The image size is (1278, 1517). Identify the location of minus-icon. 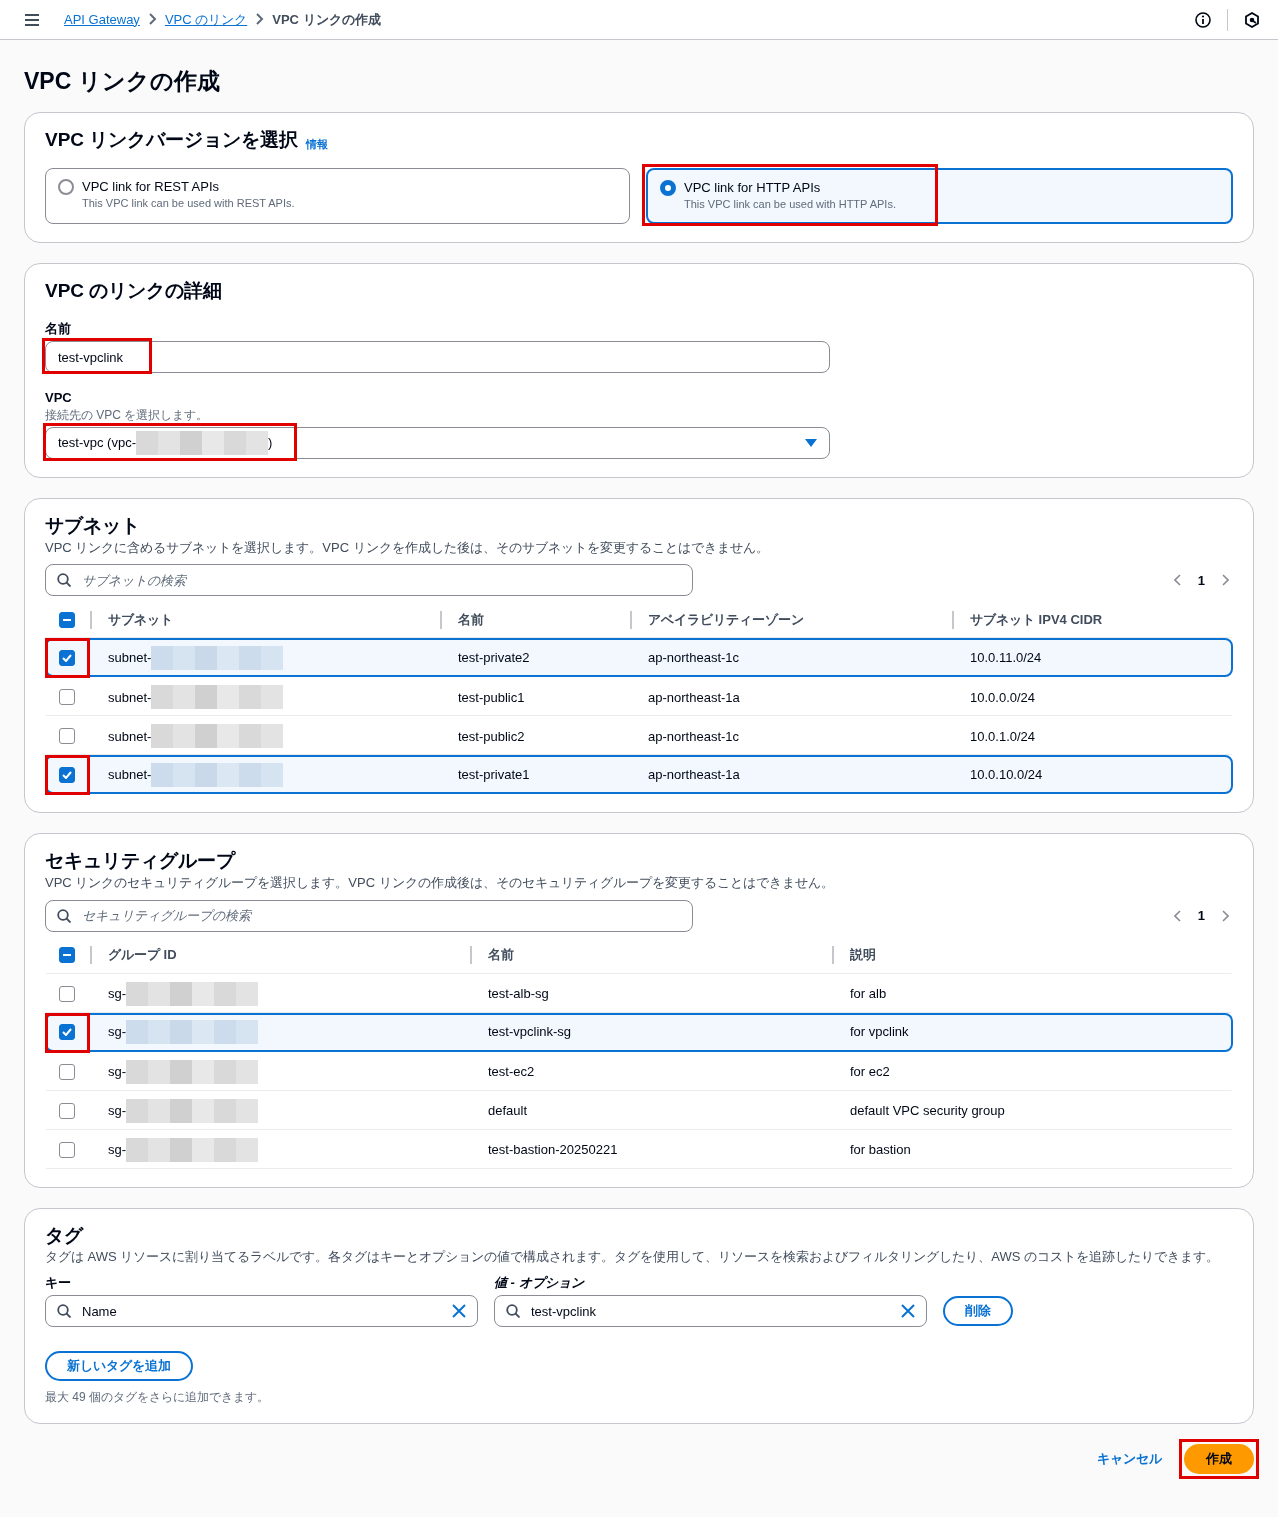
(67, 955).